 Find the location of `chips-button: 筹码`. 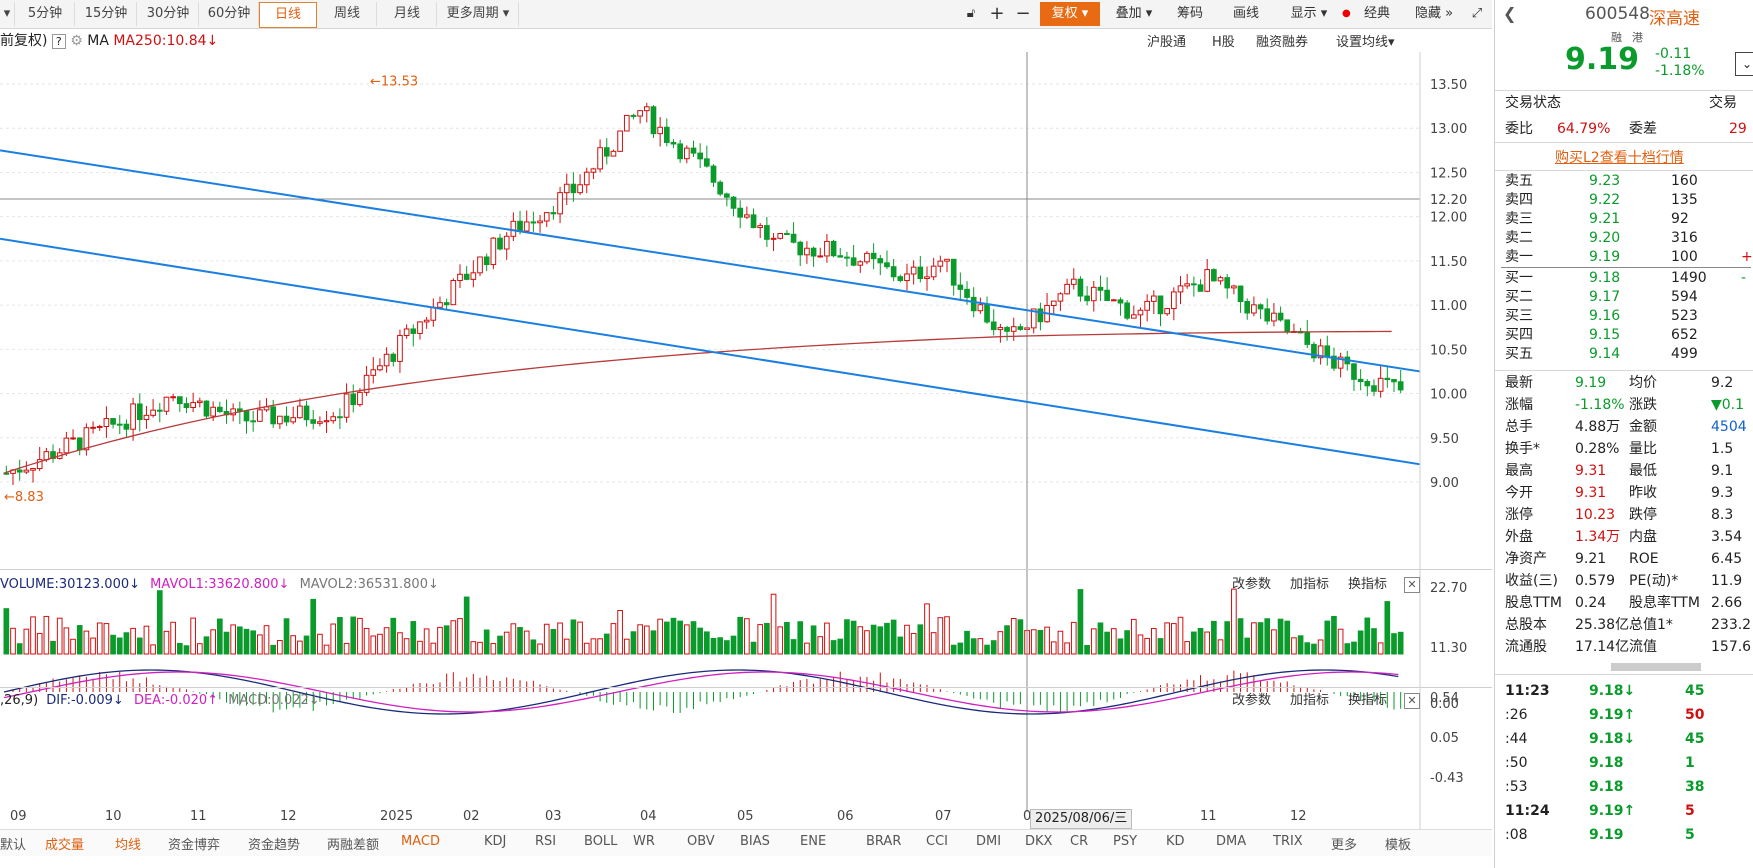

chips-button: 筹码 is located at coordinates (1190, 14).